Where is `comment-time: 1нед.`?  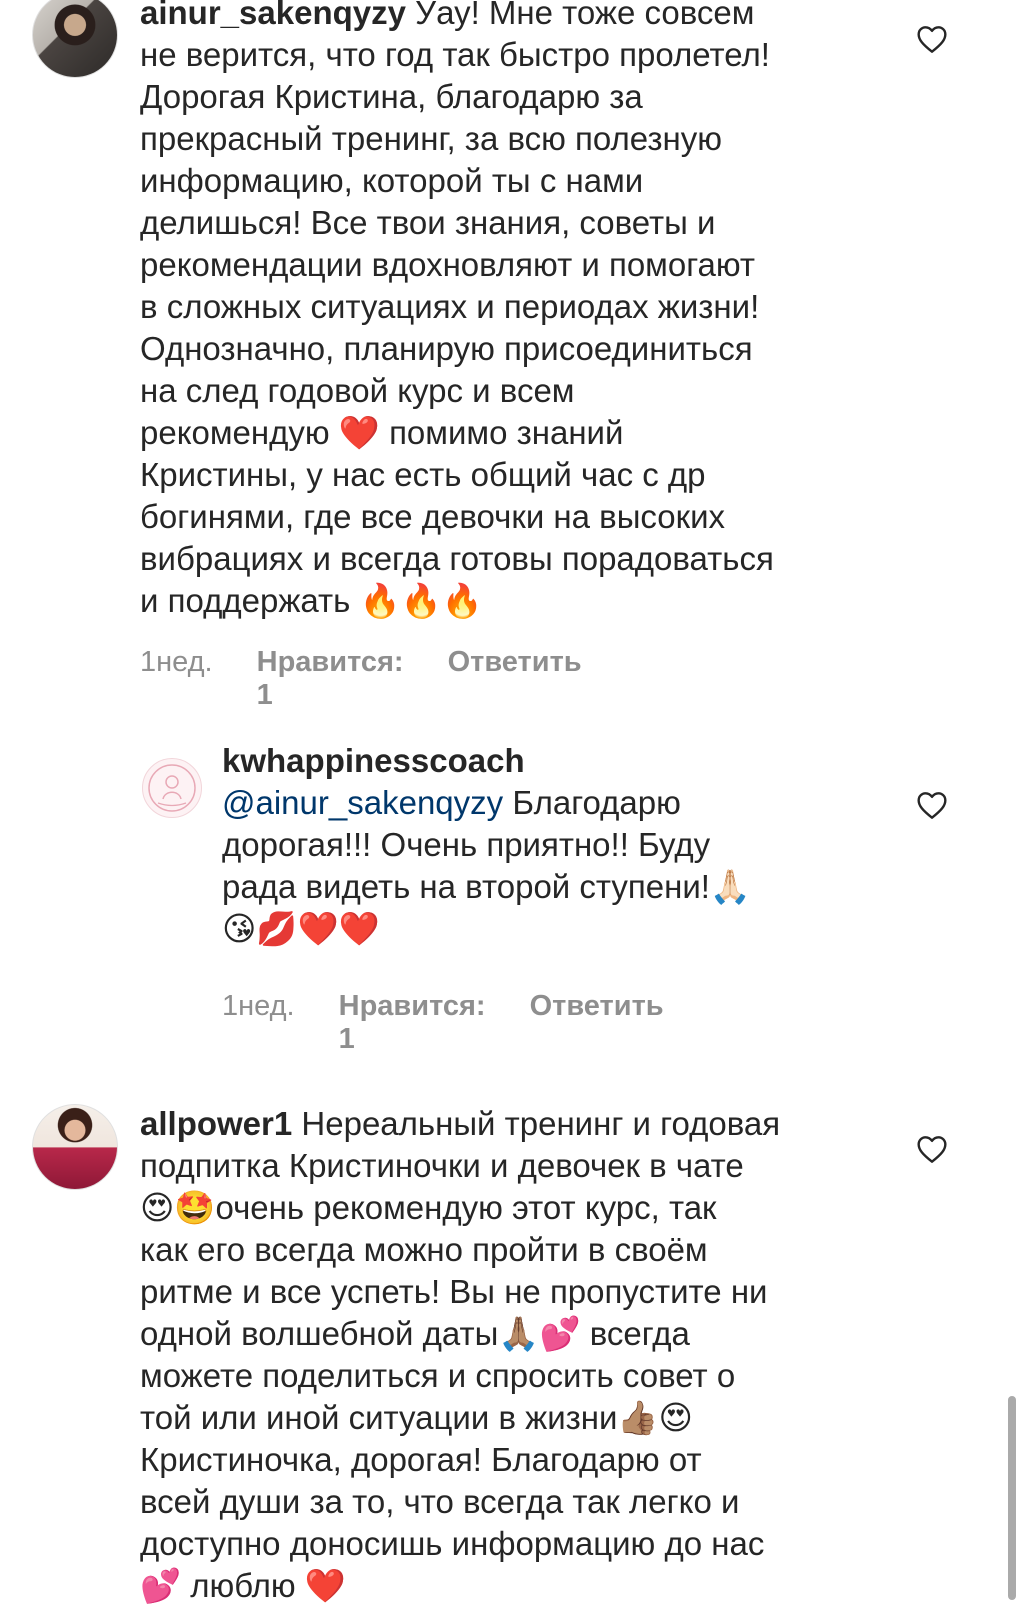 comment-time: 1нед. is located at coordinates (176, 662).